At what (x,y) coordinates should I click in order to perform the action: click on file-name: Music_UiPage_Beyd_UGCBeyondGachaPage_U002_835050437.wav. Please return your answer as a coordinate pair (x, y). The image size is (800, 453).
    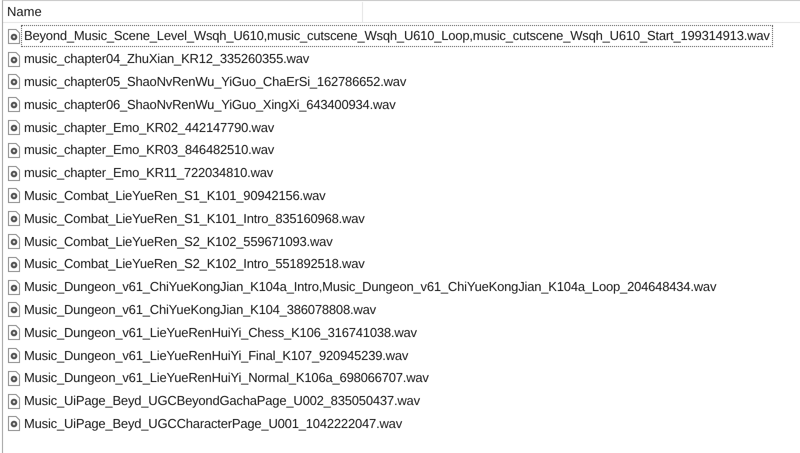
    Looking at the image, I should click on (222, 401).